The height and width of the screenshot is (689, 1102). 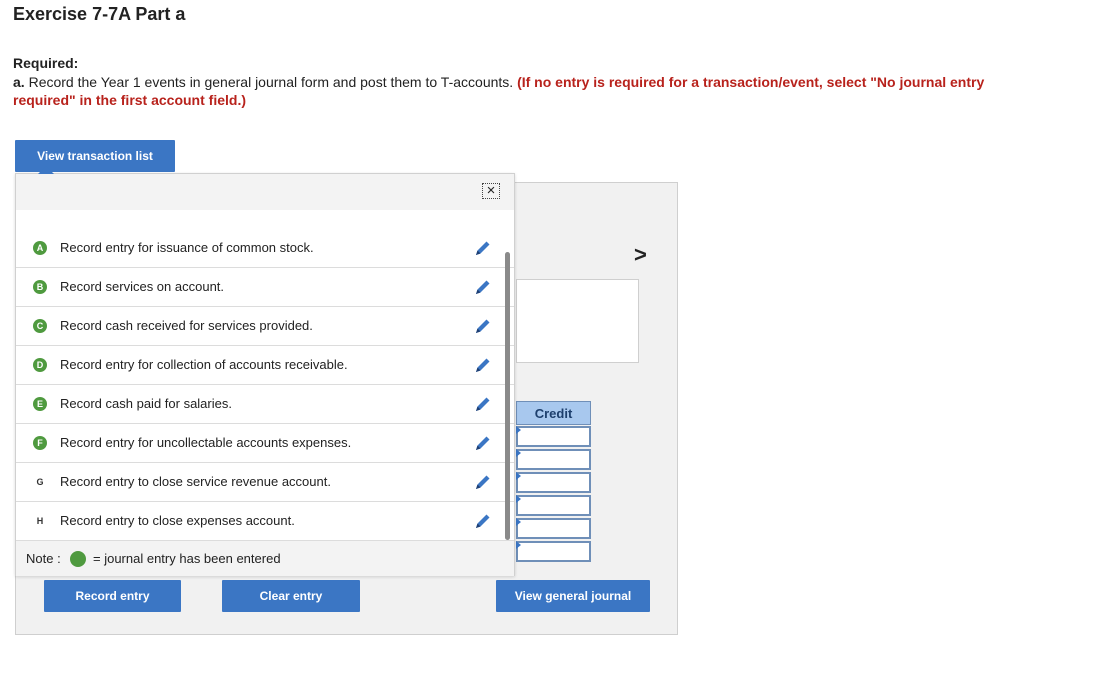 I want to click on letter-label: G, so click(x=40, y=482).